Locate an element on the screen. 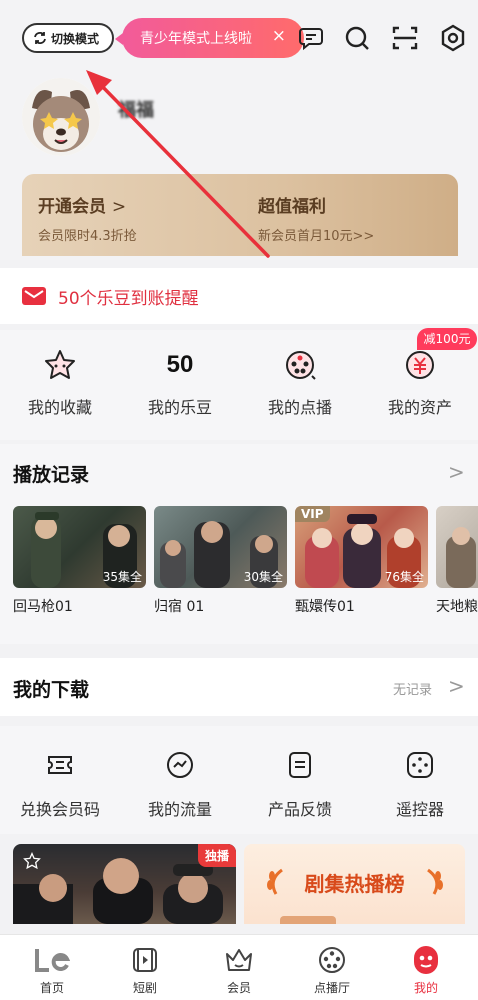  crown-icon is located at coordinates (239, 960).